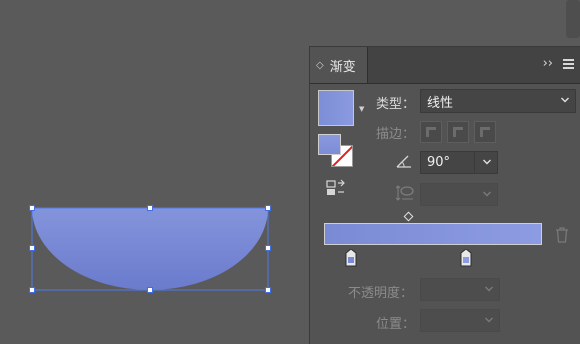  I want to click on reverse-gradient-icon, so click(336, 188).